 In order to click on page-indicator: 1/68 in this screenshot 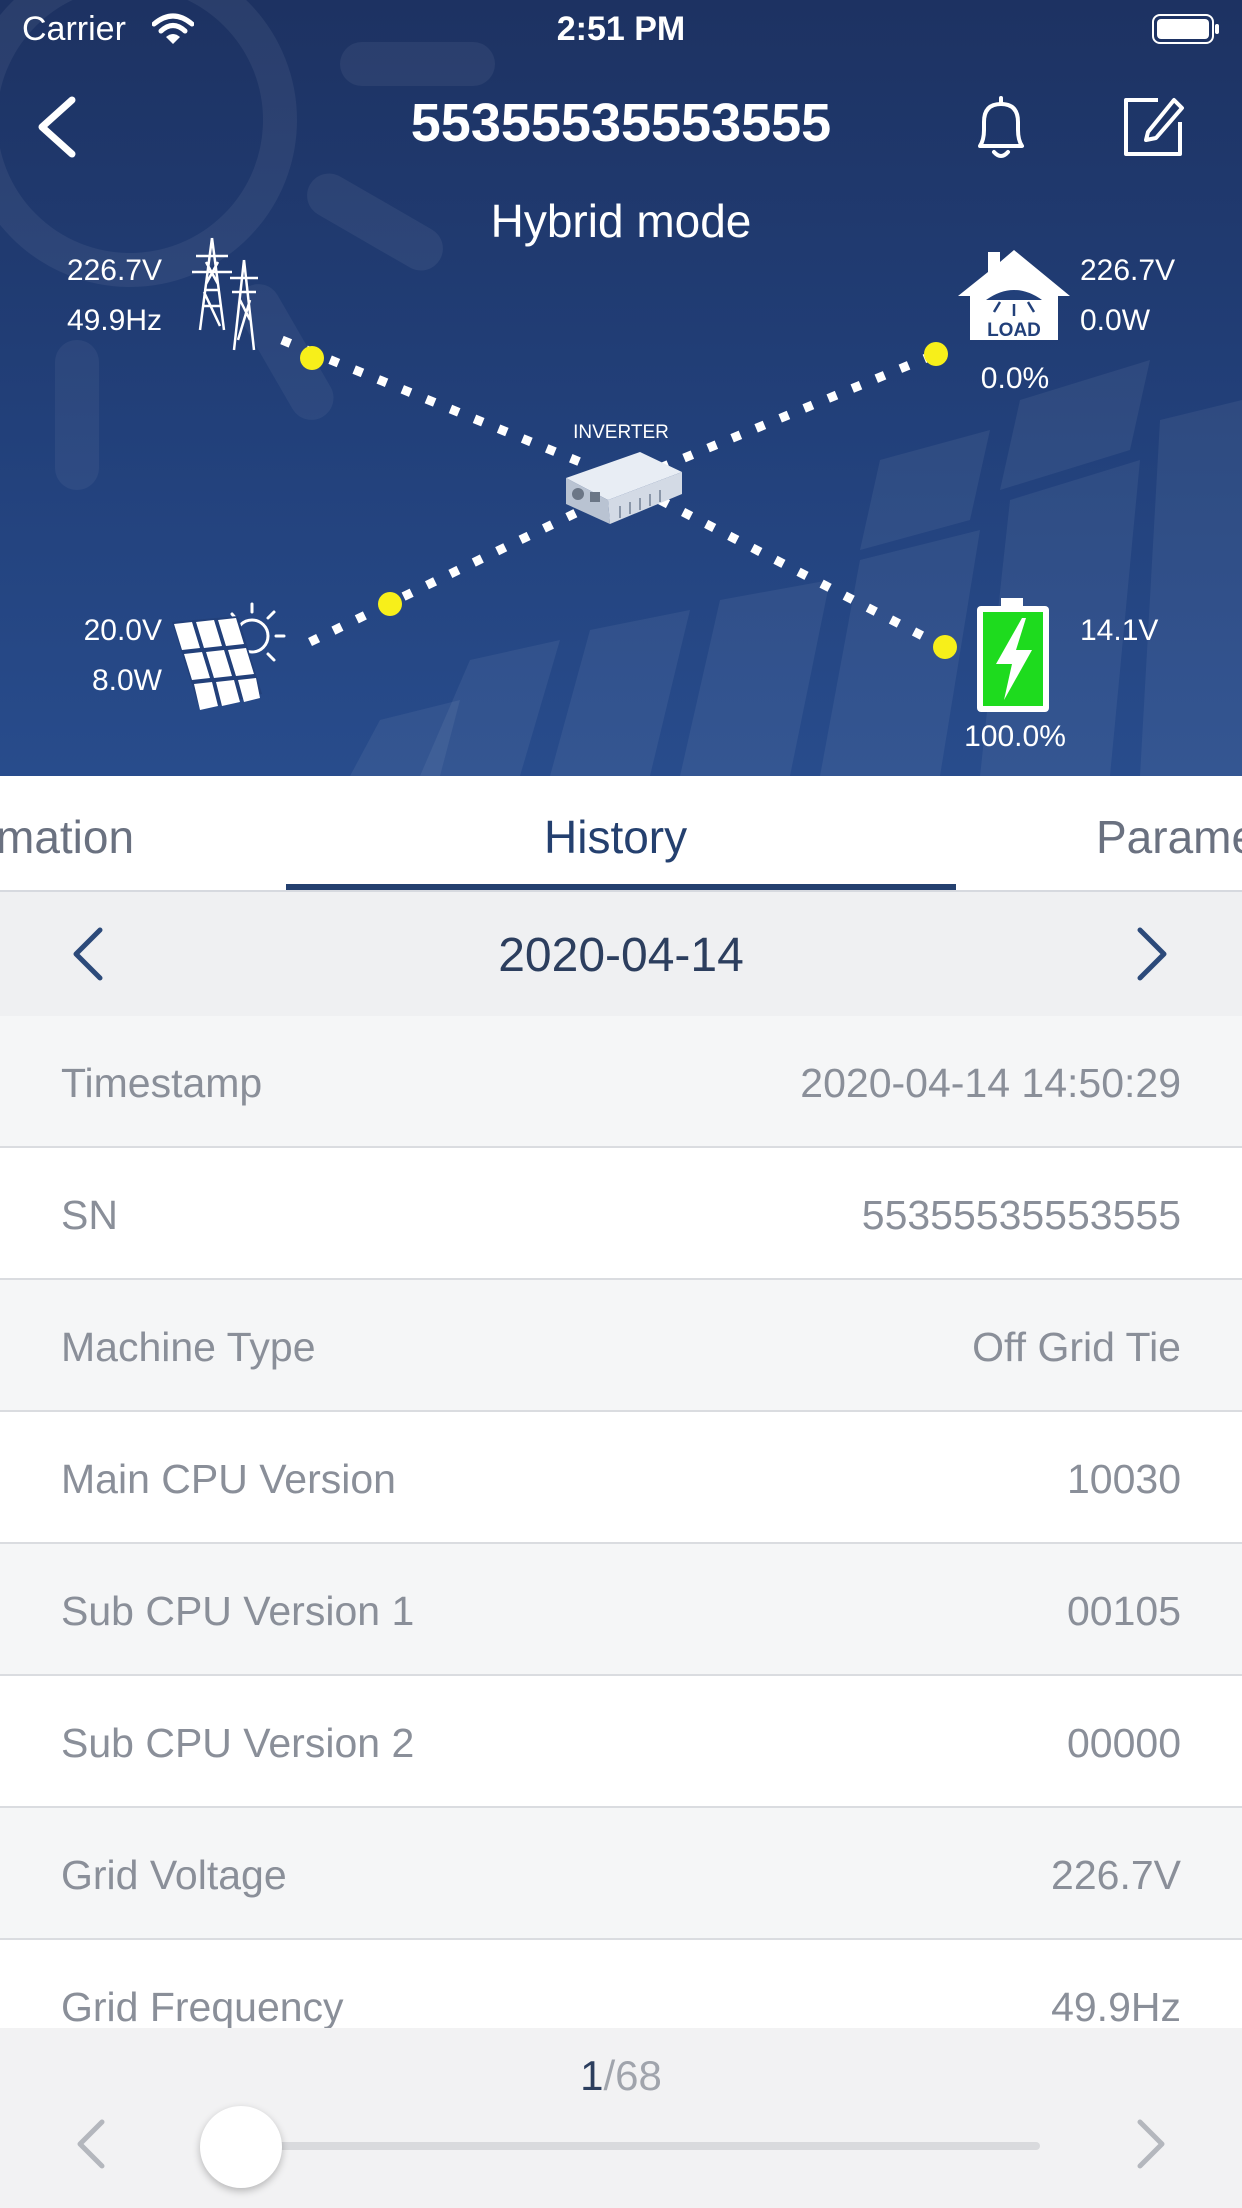, I will do `click(621, 2076)`.